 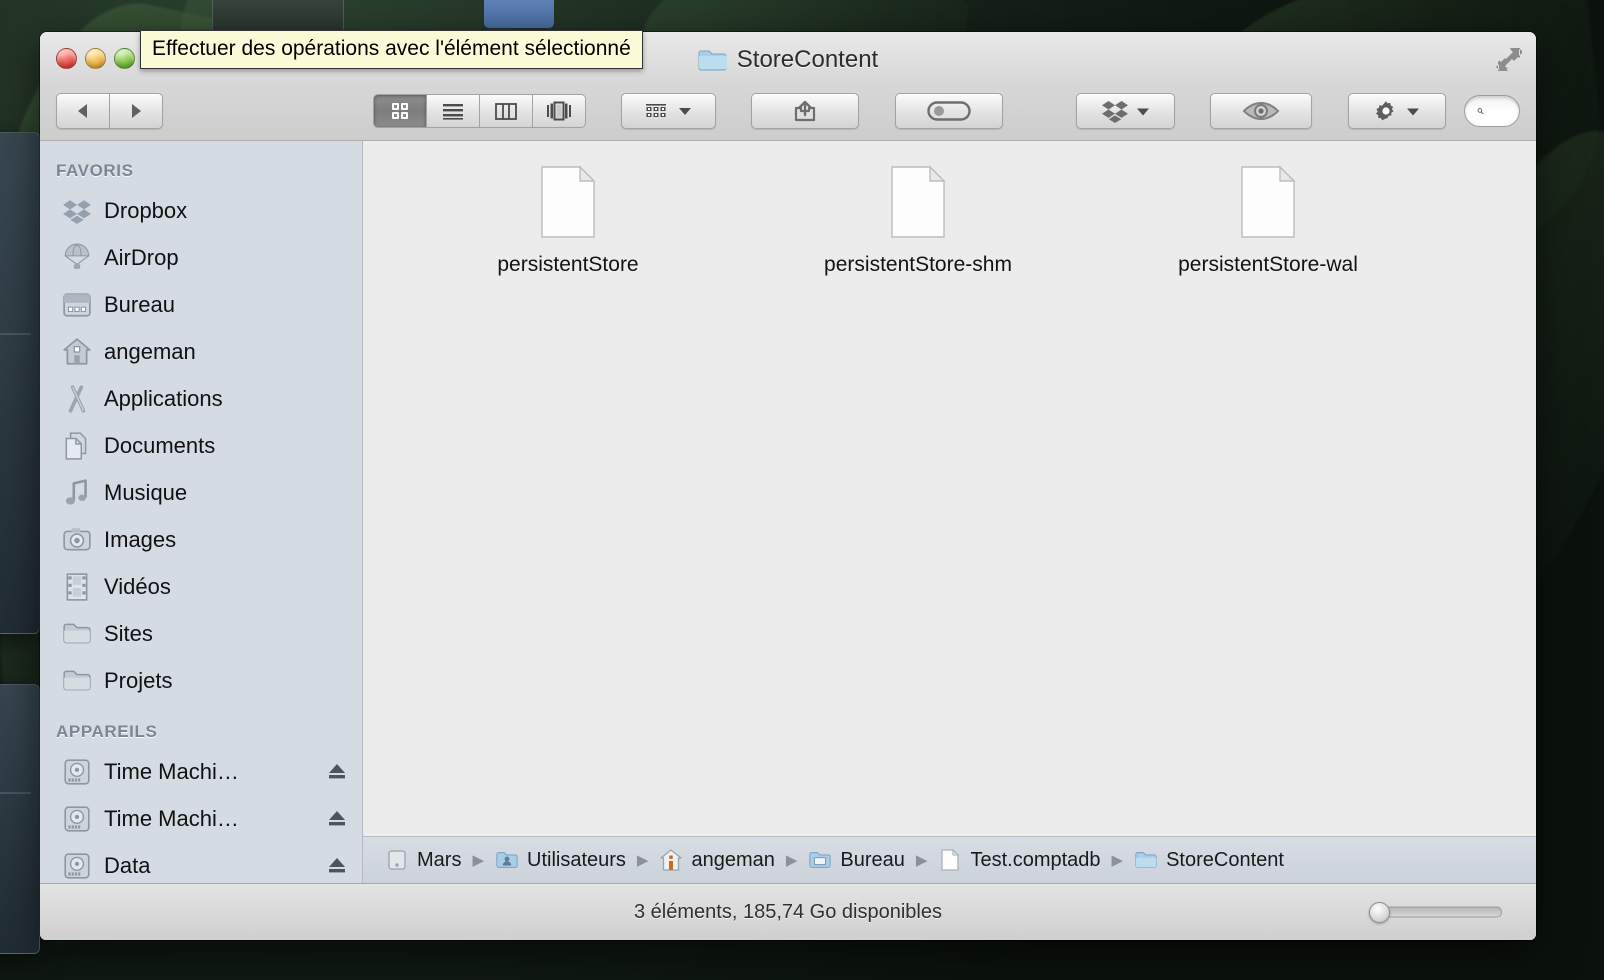 What do you see at coordinates (668, 111) in the screenshot?
I see `arrange-button` at bounding box center [668, 111].